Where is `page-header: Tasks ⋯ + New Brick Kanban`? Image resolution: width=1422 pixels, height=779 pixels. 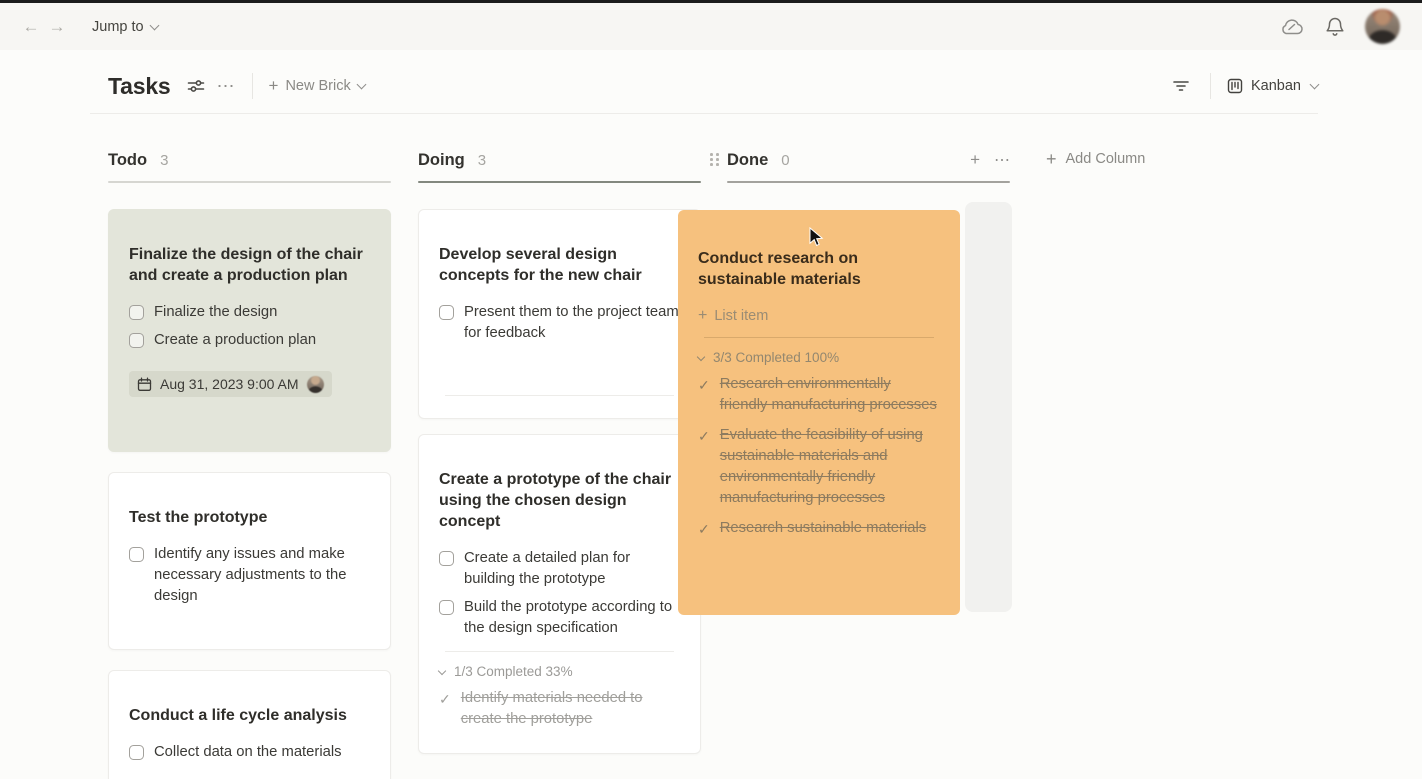 page-header: Tasks ⋯ + New Brick Kanban is located at coordinates (714, 86).